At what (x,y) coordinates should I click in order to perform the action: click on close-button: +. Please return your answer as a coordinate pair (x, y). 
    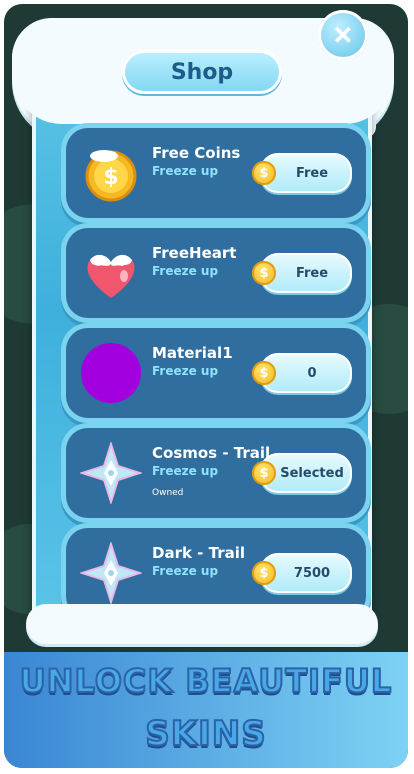
    Looking at the image, I should click on (343, 35).